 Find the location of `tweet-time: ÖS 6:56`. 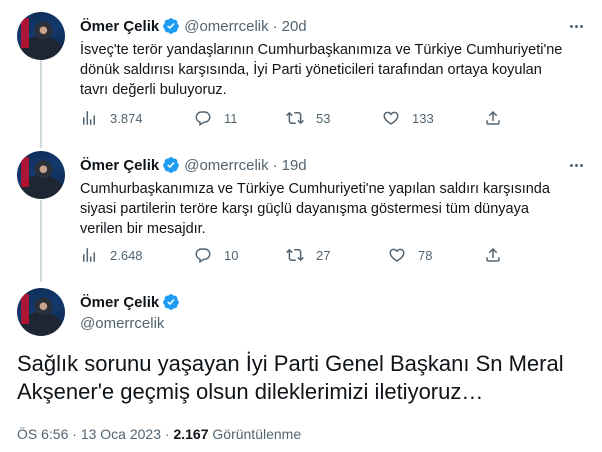

tweet-time: ÖS 6:56 is located at coordinates (42, 434).